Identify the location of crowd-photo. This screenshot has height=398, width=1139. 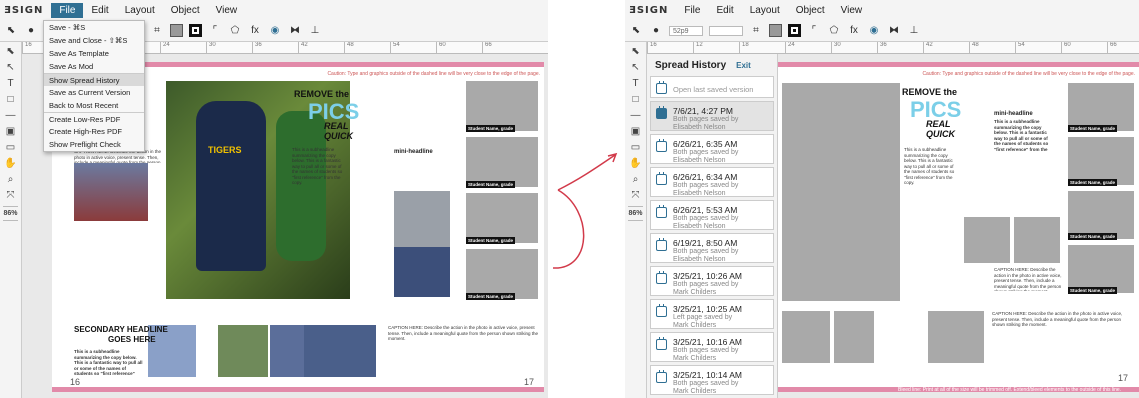
(111, 192).